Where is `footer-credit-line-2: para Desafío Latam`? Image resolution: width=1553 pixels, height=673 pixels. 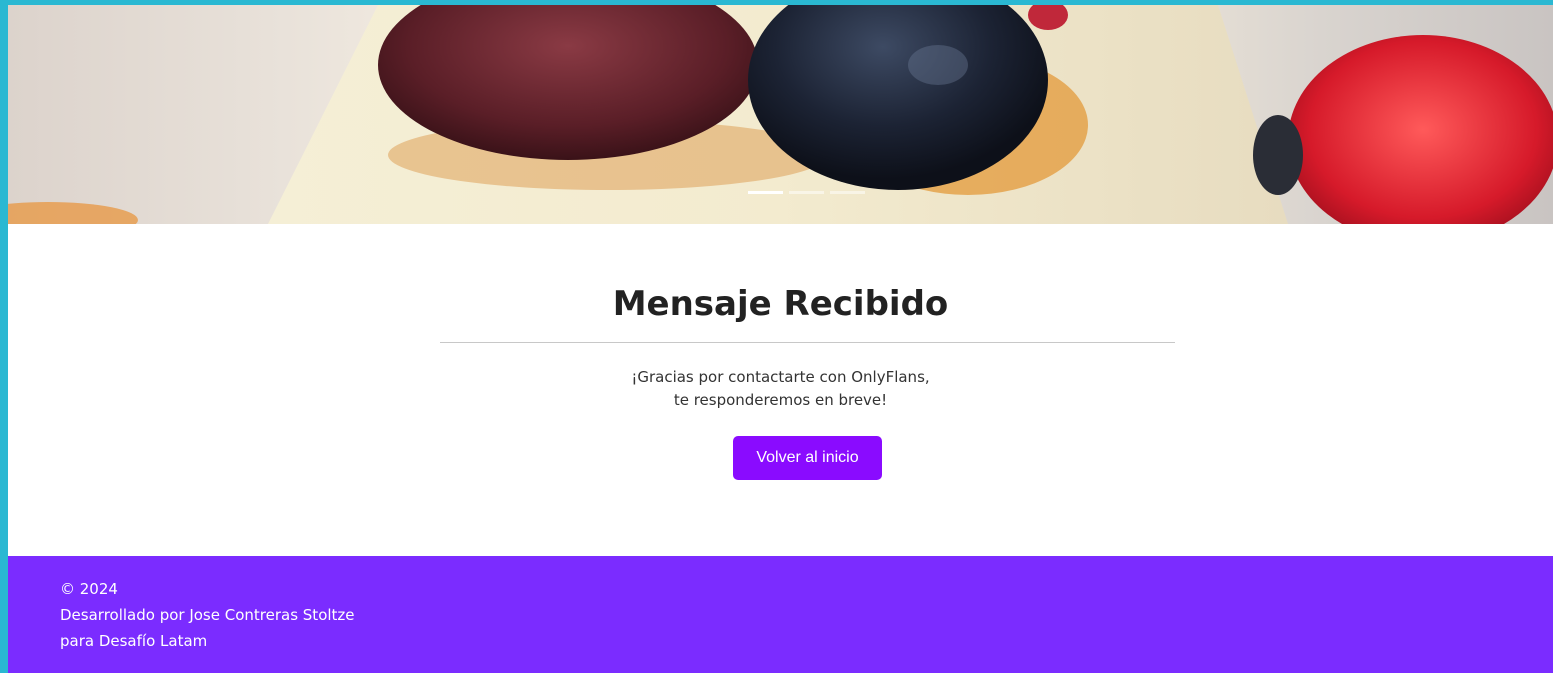
footer-credit-line-2: para Desafío Latam is located at coordinates (134, 641).